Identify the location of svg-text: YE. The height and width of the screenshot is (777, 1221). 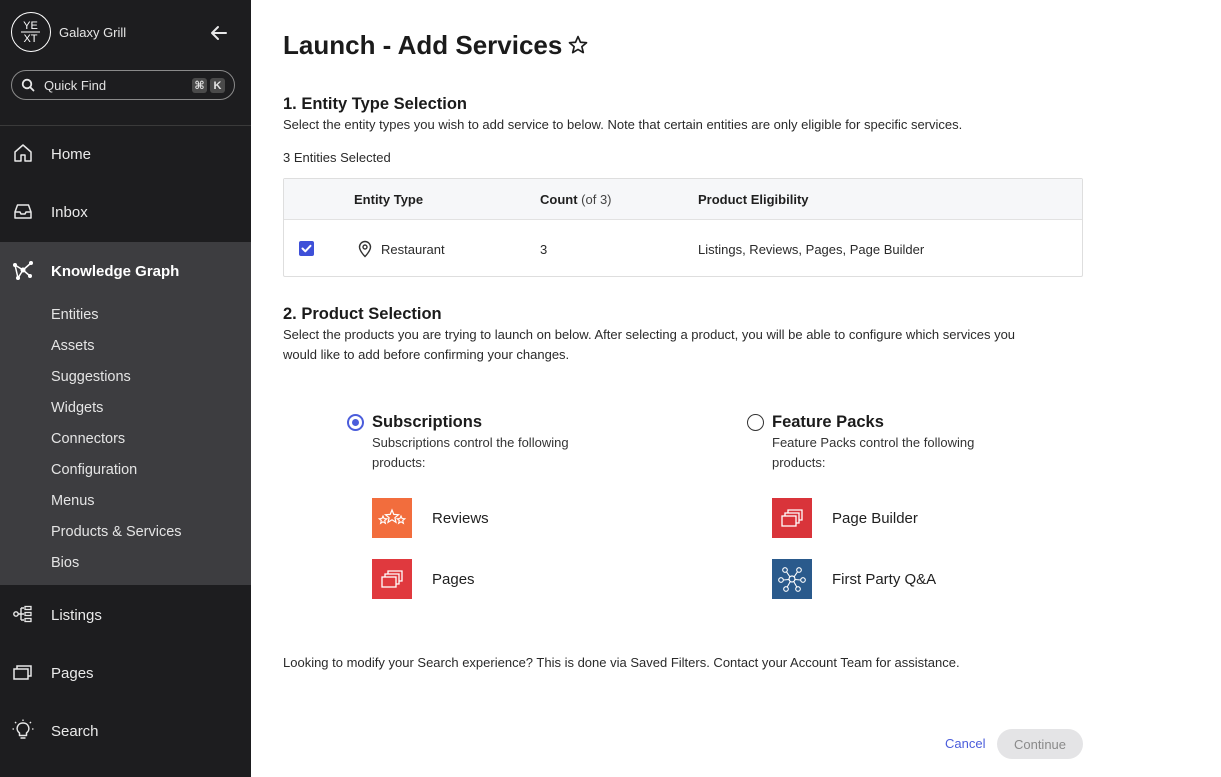
(30, 26).